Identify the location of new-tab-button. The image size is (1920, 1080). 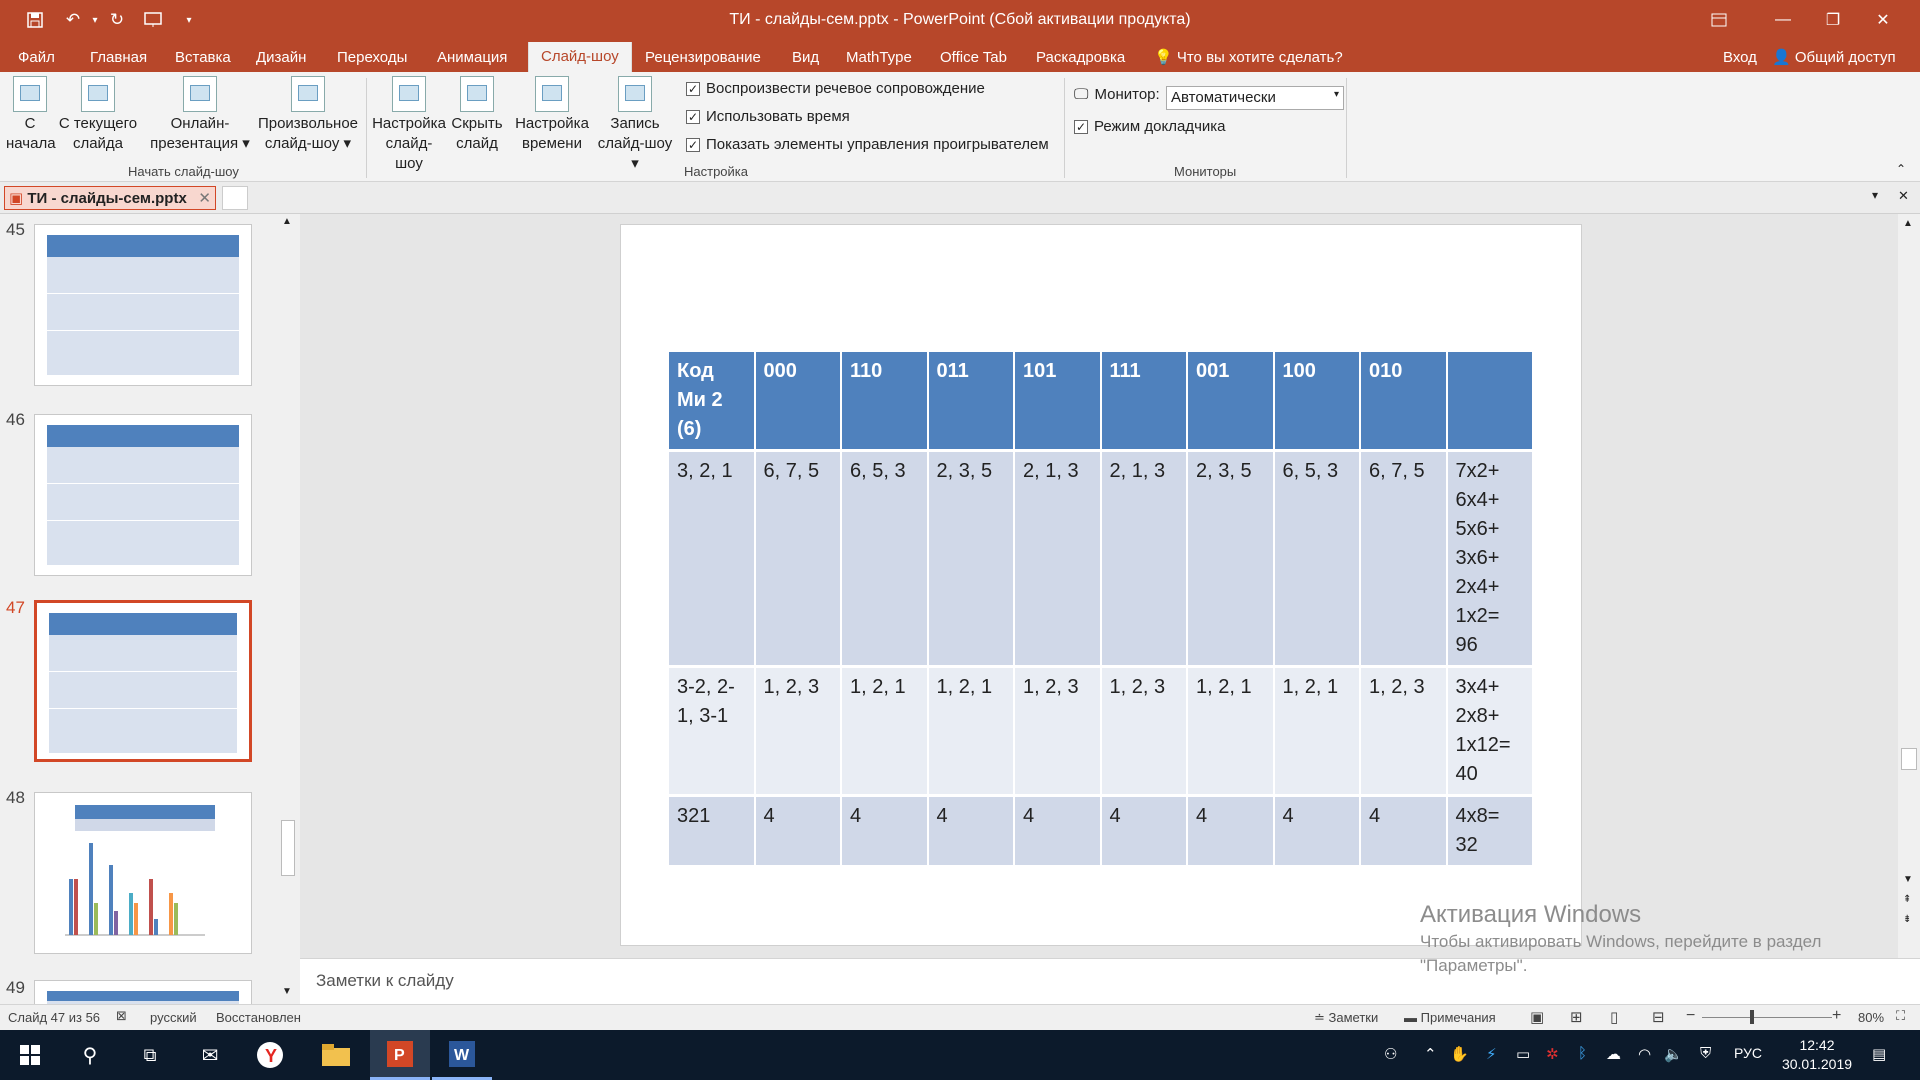
(235, 198).